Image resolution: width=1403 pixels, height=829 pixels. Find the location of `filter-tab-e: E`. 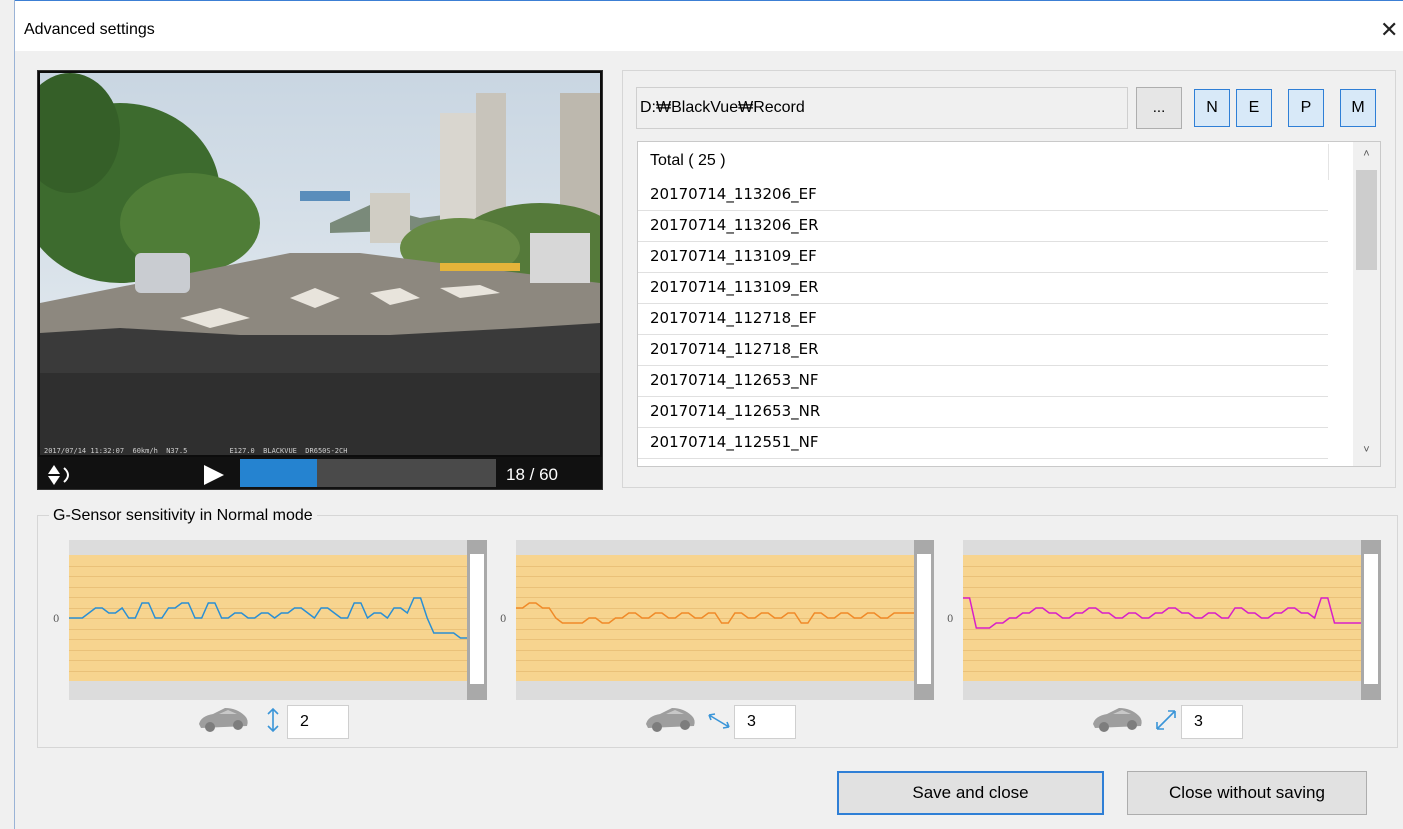

filter-tab-e: E is located at coordinates (1254, 108).